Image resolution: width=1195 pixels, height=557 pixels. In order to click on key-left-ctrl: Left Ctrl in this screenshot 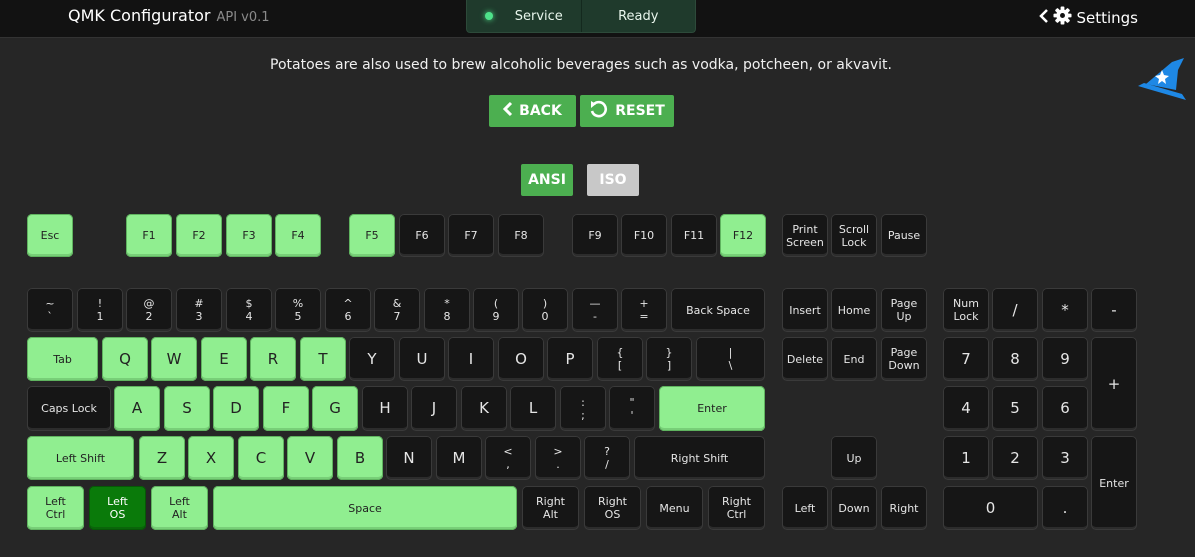, I will do `click(55, 508)`.